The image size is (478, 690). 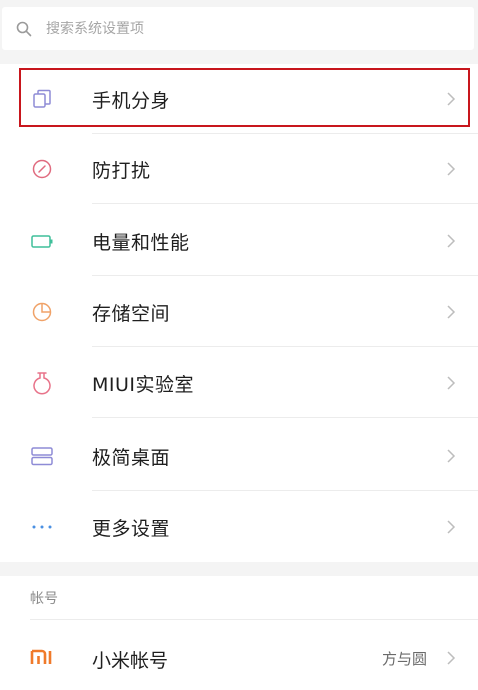 What do you see at coordinates (131, 313) in the screenshot?
I see `settings-item-label: 存储空间` at bounding box center [131, 313].